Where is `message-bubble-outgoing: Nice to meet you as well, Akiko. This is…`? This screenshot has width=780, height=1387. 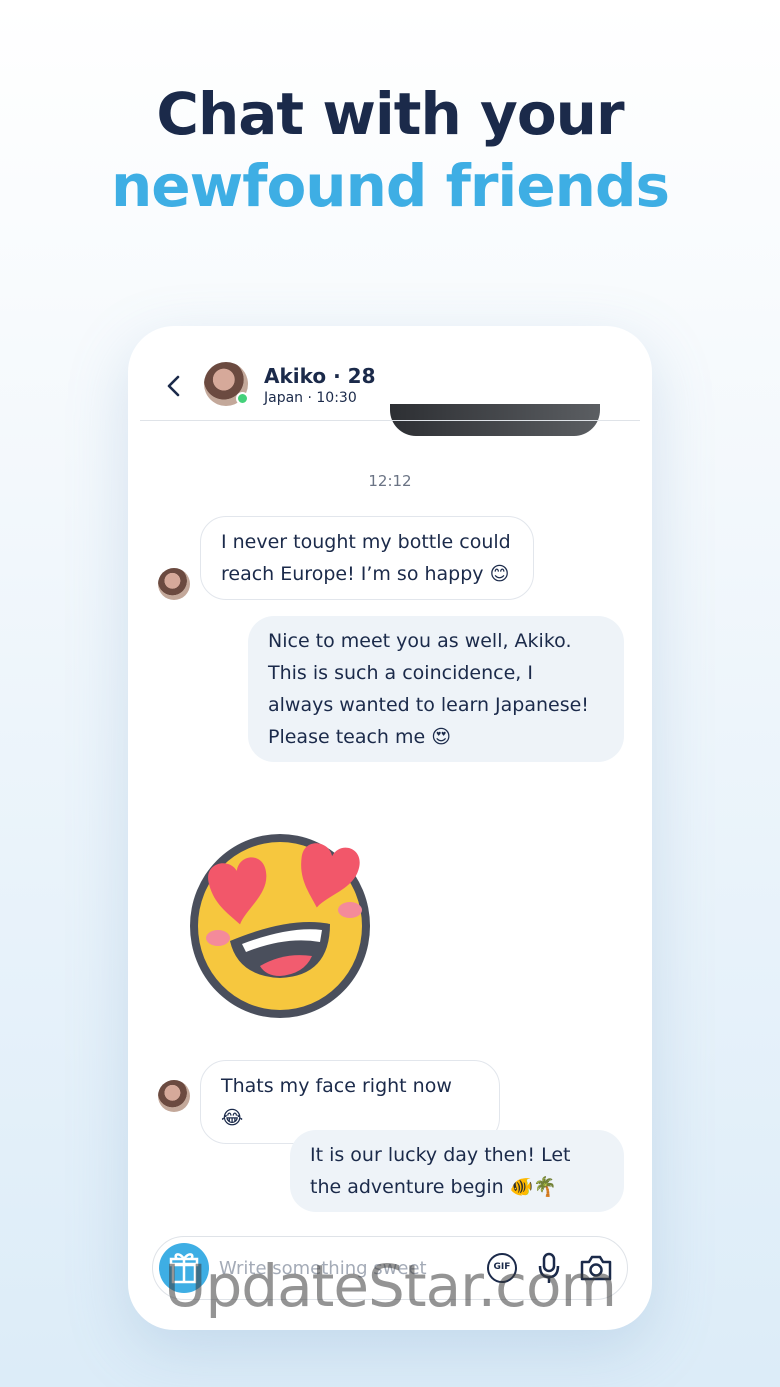 message-bubble-outgoing: Nice to meet you as well, Akiko. This is… is located at coordinates (436, 689).